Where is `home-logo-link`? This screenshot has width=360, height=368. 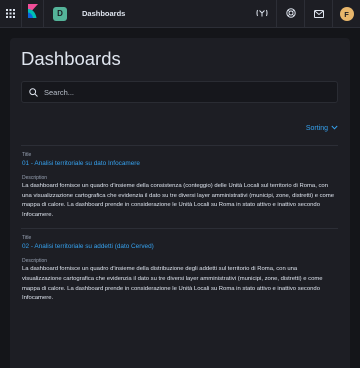 home-logo-link is located at coordinates (33, 14).